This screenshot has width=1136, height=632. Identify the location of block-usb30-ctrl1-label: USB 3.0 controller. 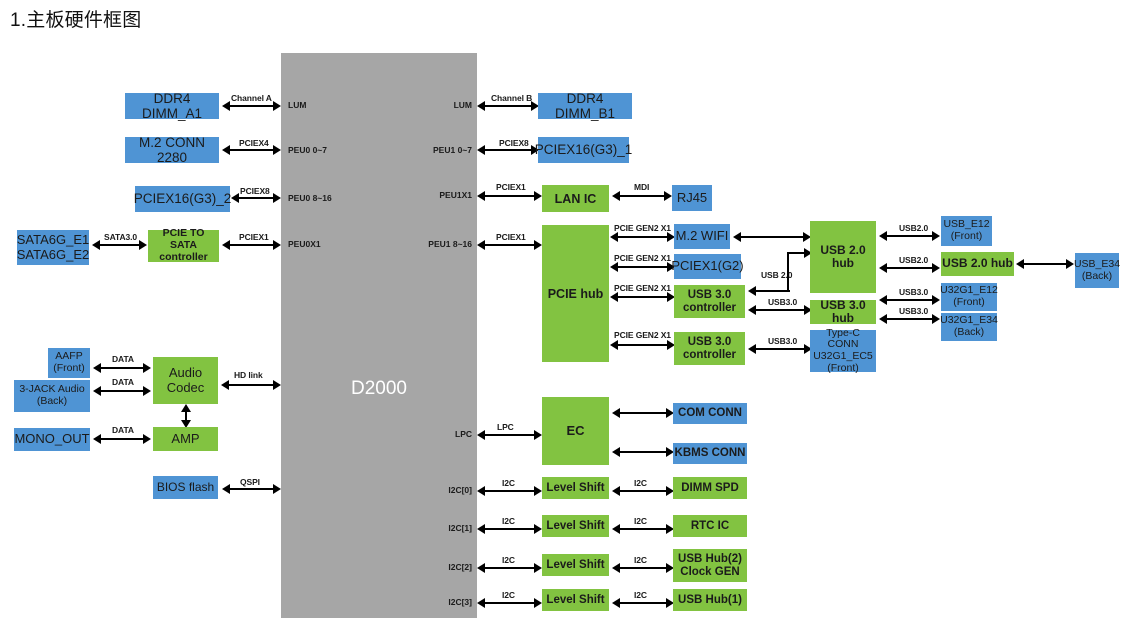
(709, 301).